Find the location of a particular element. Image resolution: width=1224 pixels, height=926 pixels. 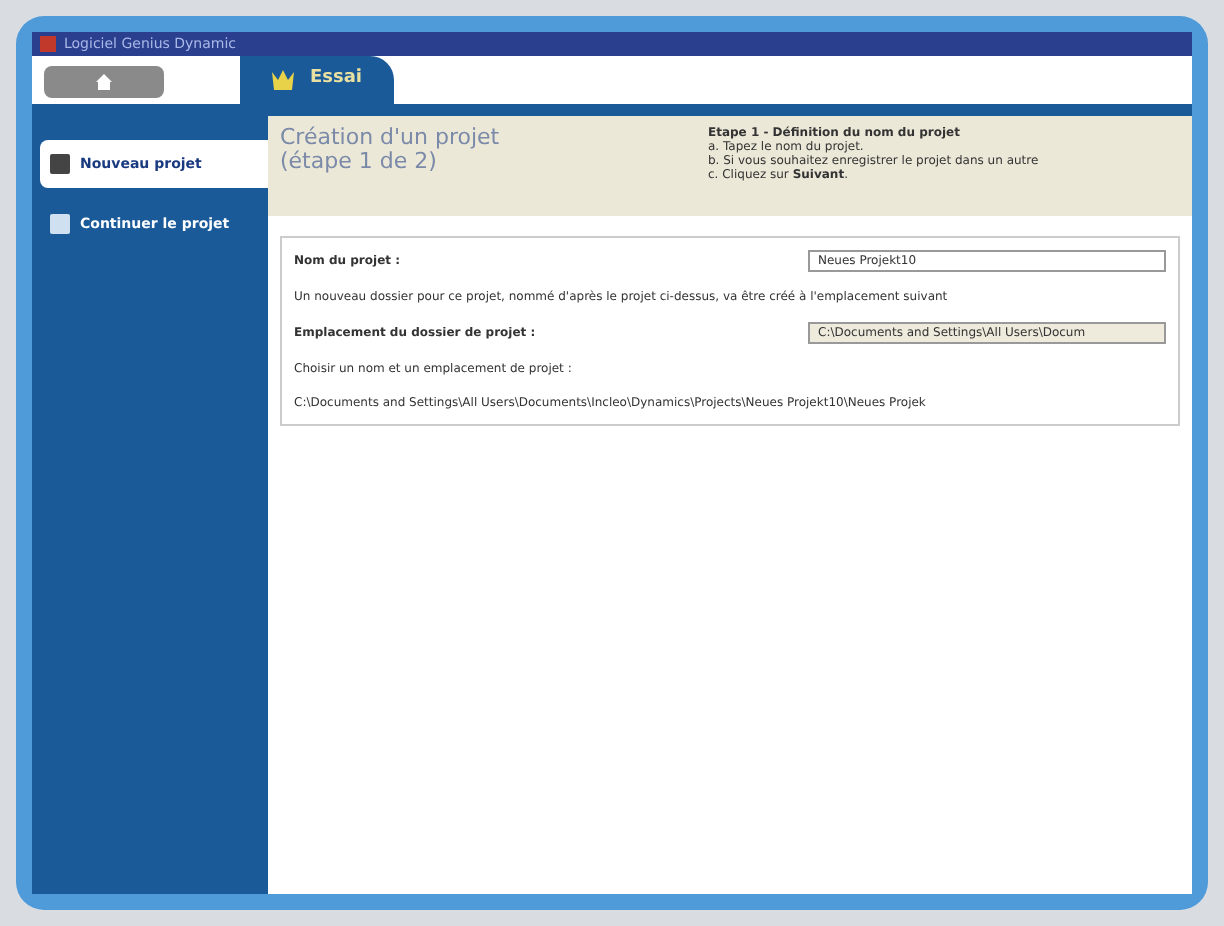

crown-icon is located at coordinates (283, 80).